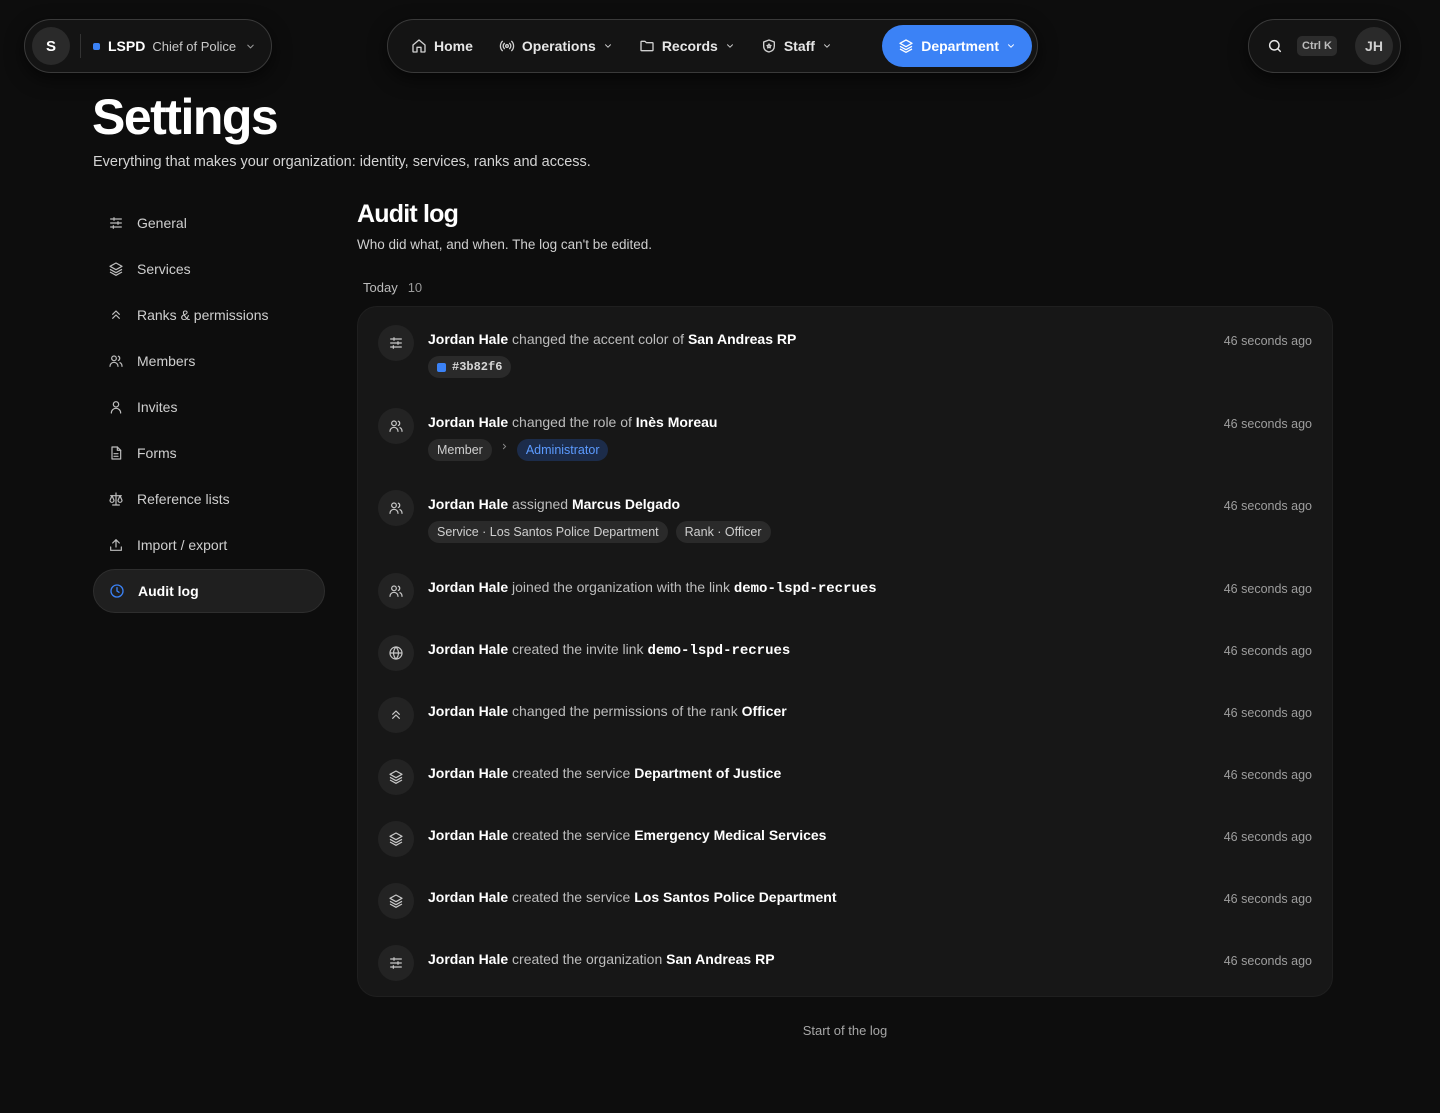  What do you see at coordinates (764, 711) in the screenshot?
I see `log-target: Officer` at bounding box center [764, 711].